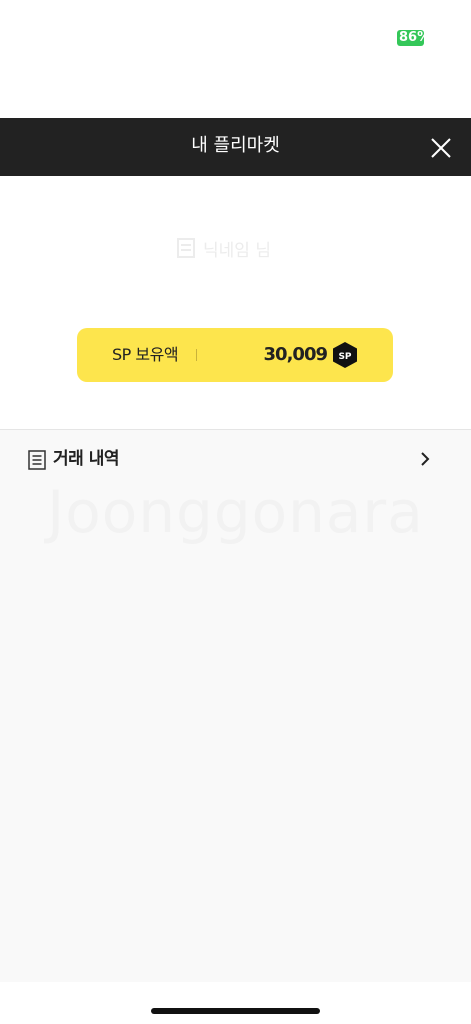  What do you see at coordinates (235, 1011) in the screenshot?
I see `home-indicator` at bounding box center [235, 1011].